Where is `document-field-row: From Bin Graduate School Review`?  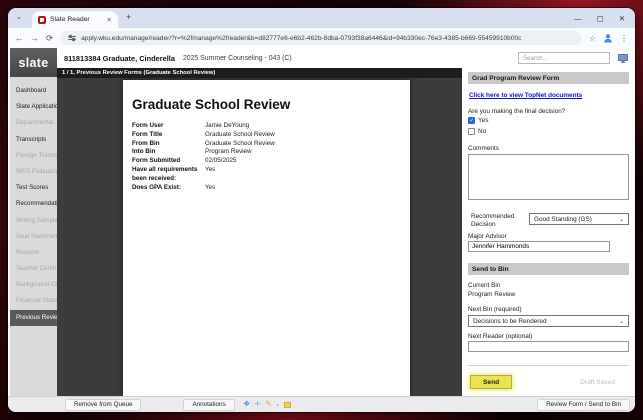 document-field-row: From Bin Graduate School Review is located at coordinates (266, 144).